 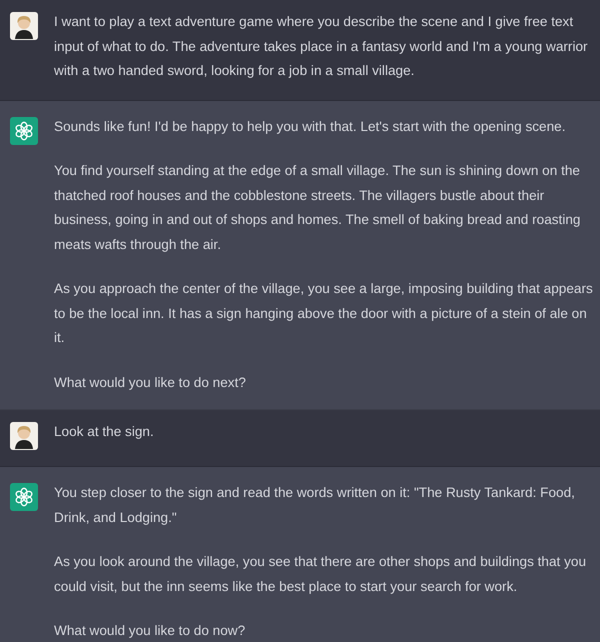 I want to click on message-text: You step closer to the sign and read the words written on it: "The Rusty Tankard: Food, Drink, and Lodging.", so click(x=315, y=505).